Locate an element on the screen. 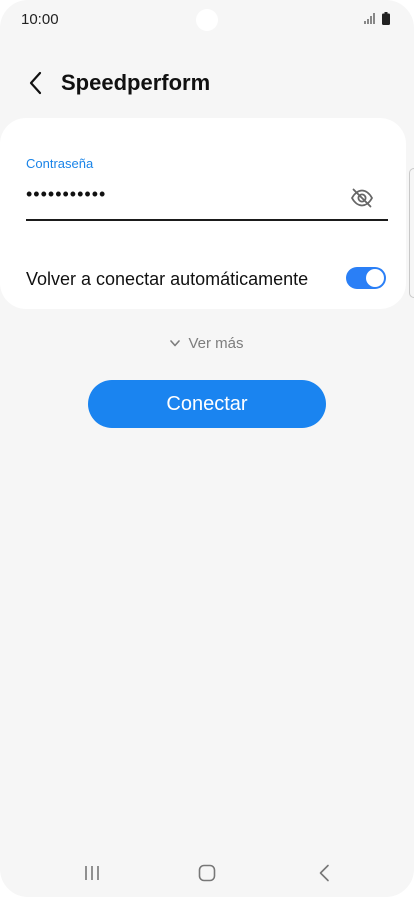  chevron-left-icon is located at coordinates (35, 83).